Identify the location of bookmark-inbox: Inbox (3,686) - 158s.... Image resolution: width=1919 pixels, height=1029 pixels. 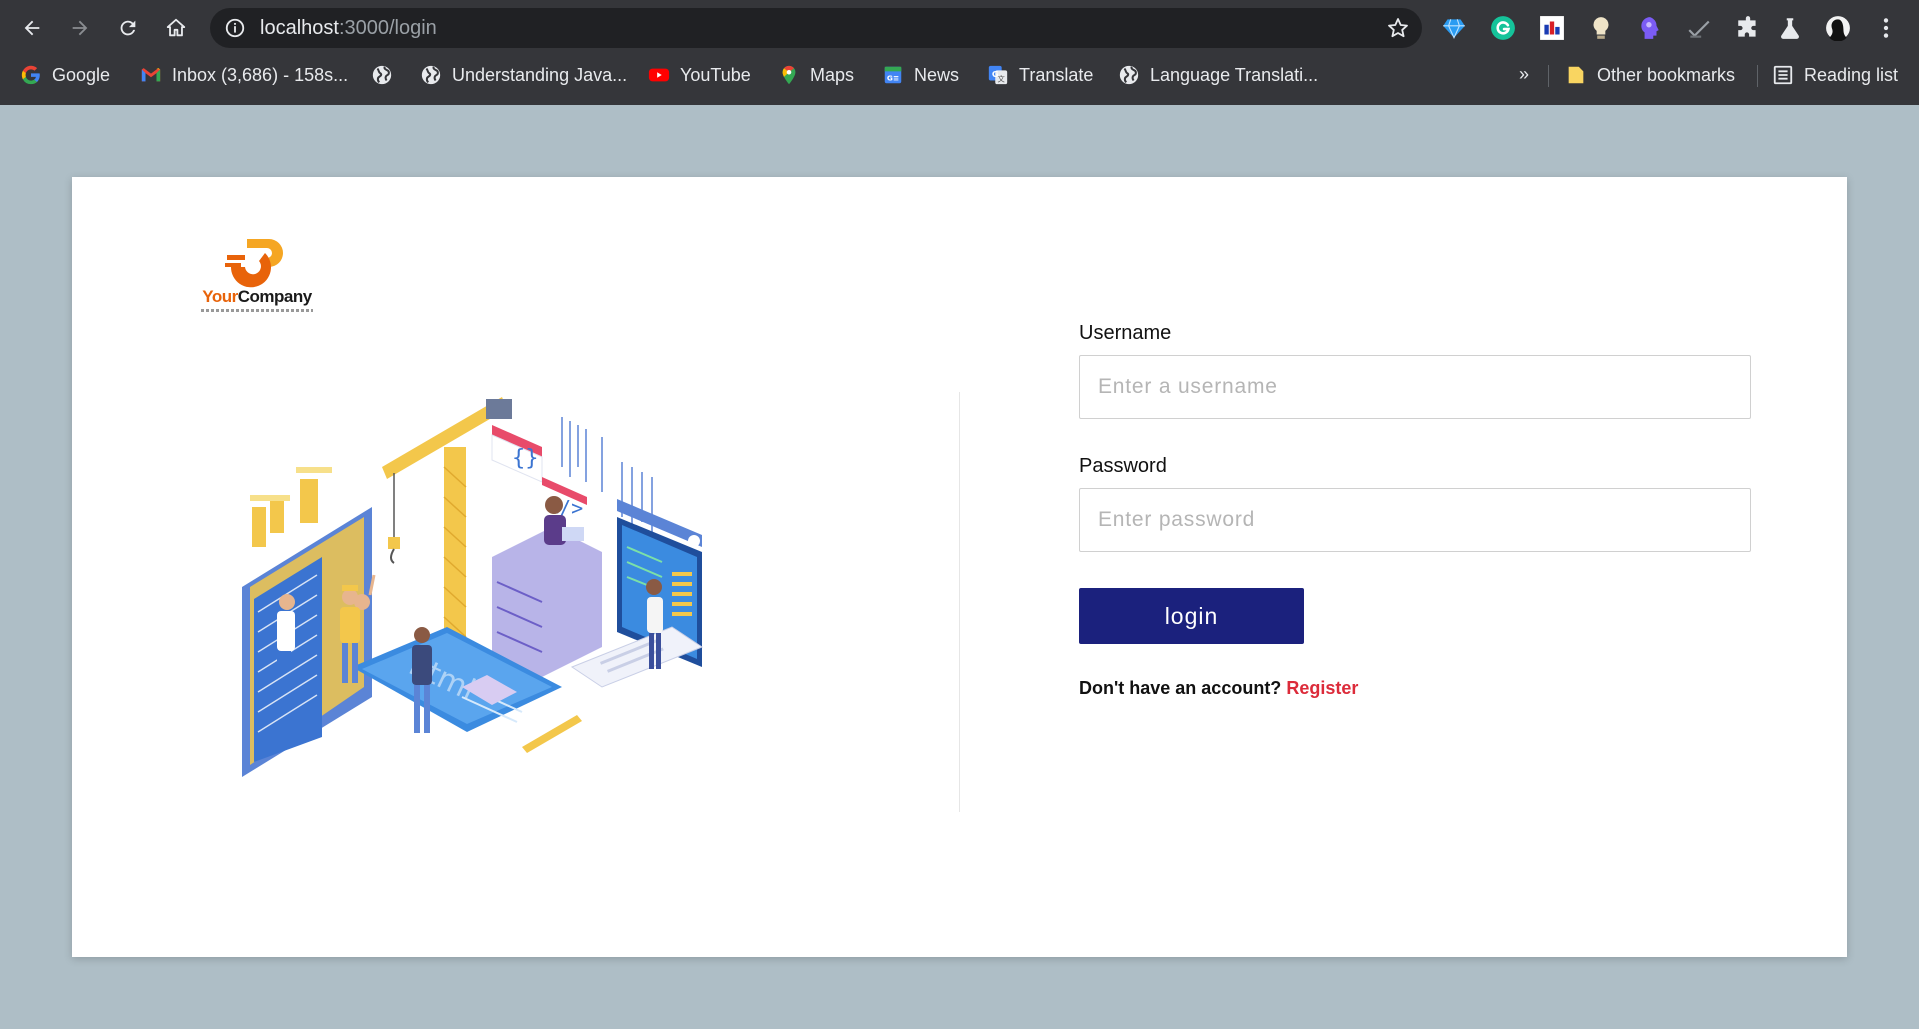
(244, 75).